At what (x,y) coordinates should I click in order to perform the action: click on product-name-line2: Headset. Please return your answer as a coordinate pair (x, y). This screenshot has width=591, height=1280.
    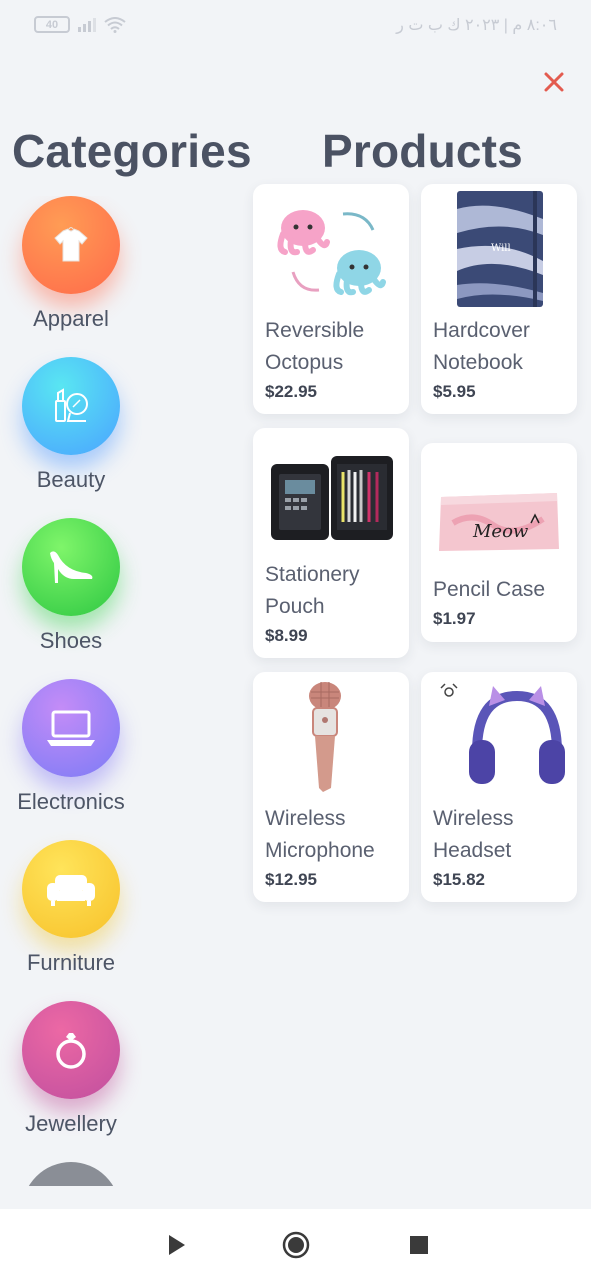
    Looking at the image, I should click on (472, 850).